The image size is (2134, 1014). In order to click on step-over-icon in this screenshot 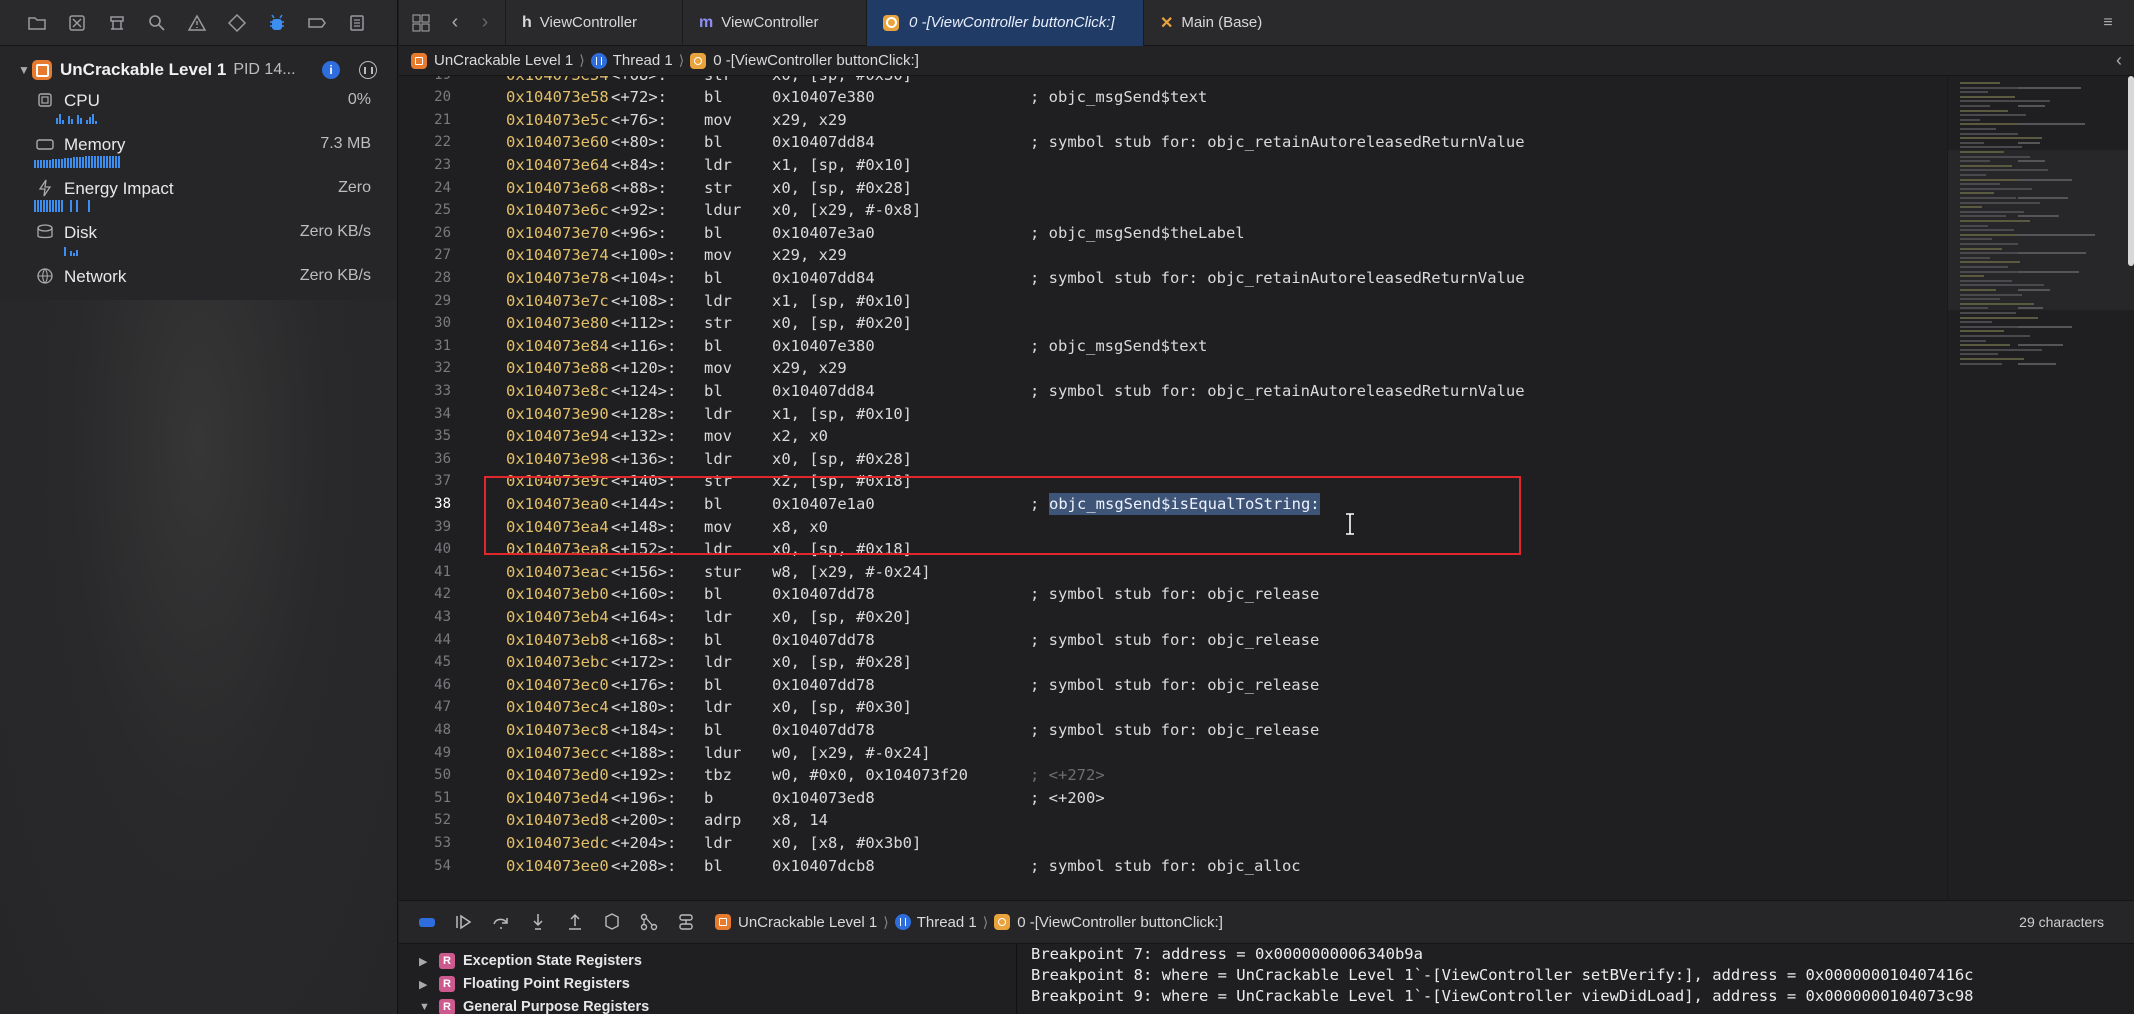, I will do `click(501, 922)`.